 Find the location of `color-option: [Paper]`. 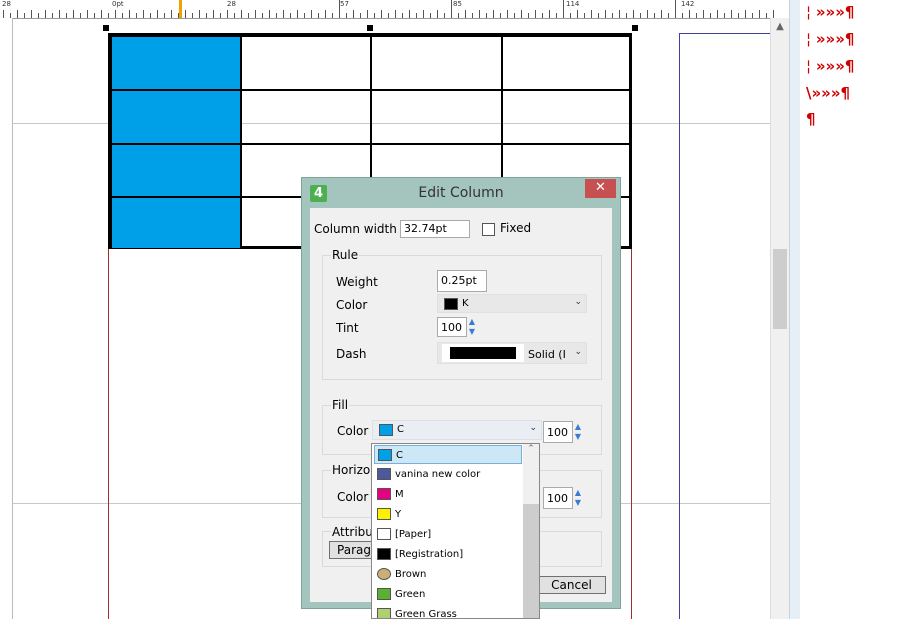

color-option: [Paper] is located at coordinates (448, 534).